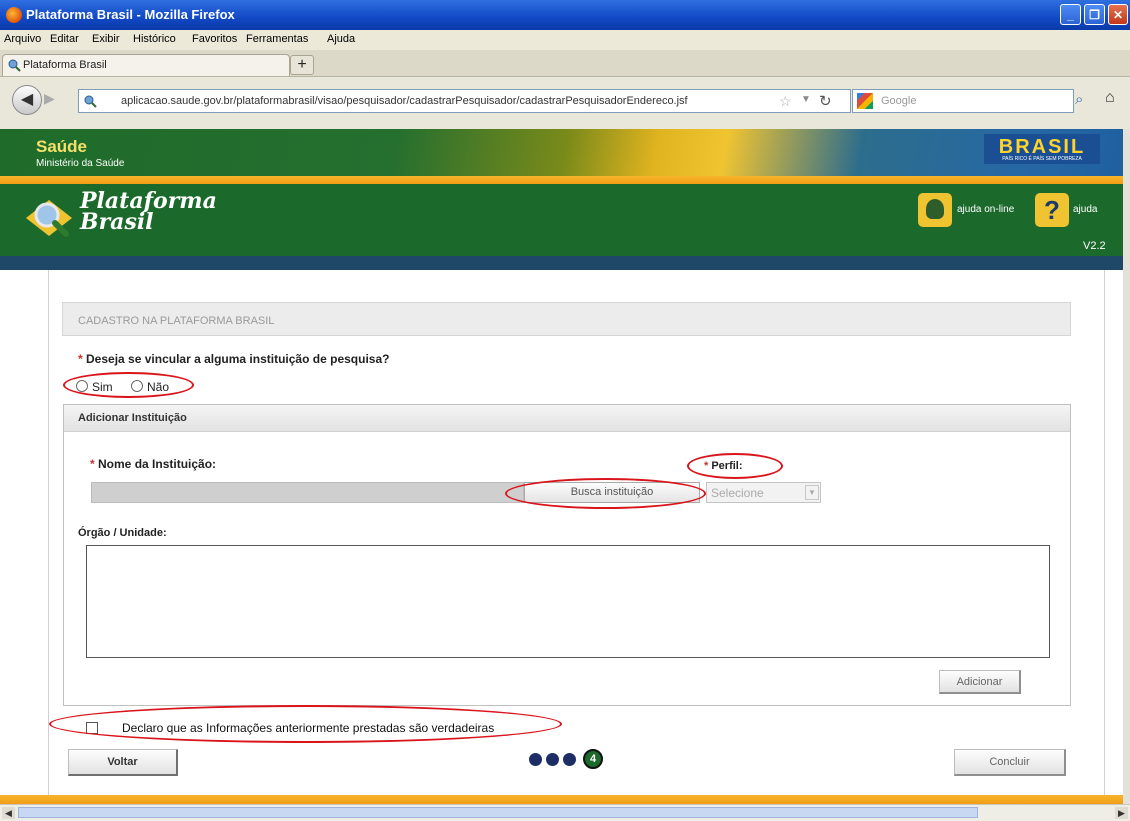 The width and height of the screenshot is (1130, 821). I want to click on search-magnifier-icon: ⌕, so click(1086, 101).